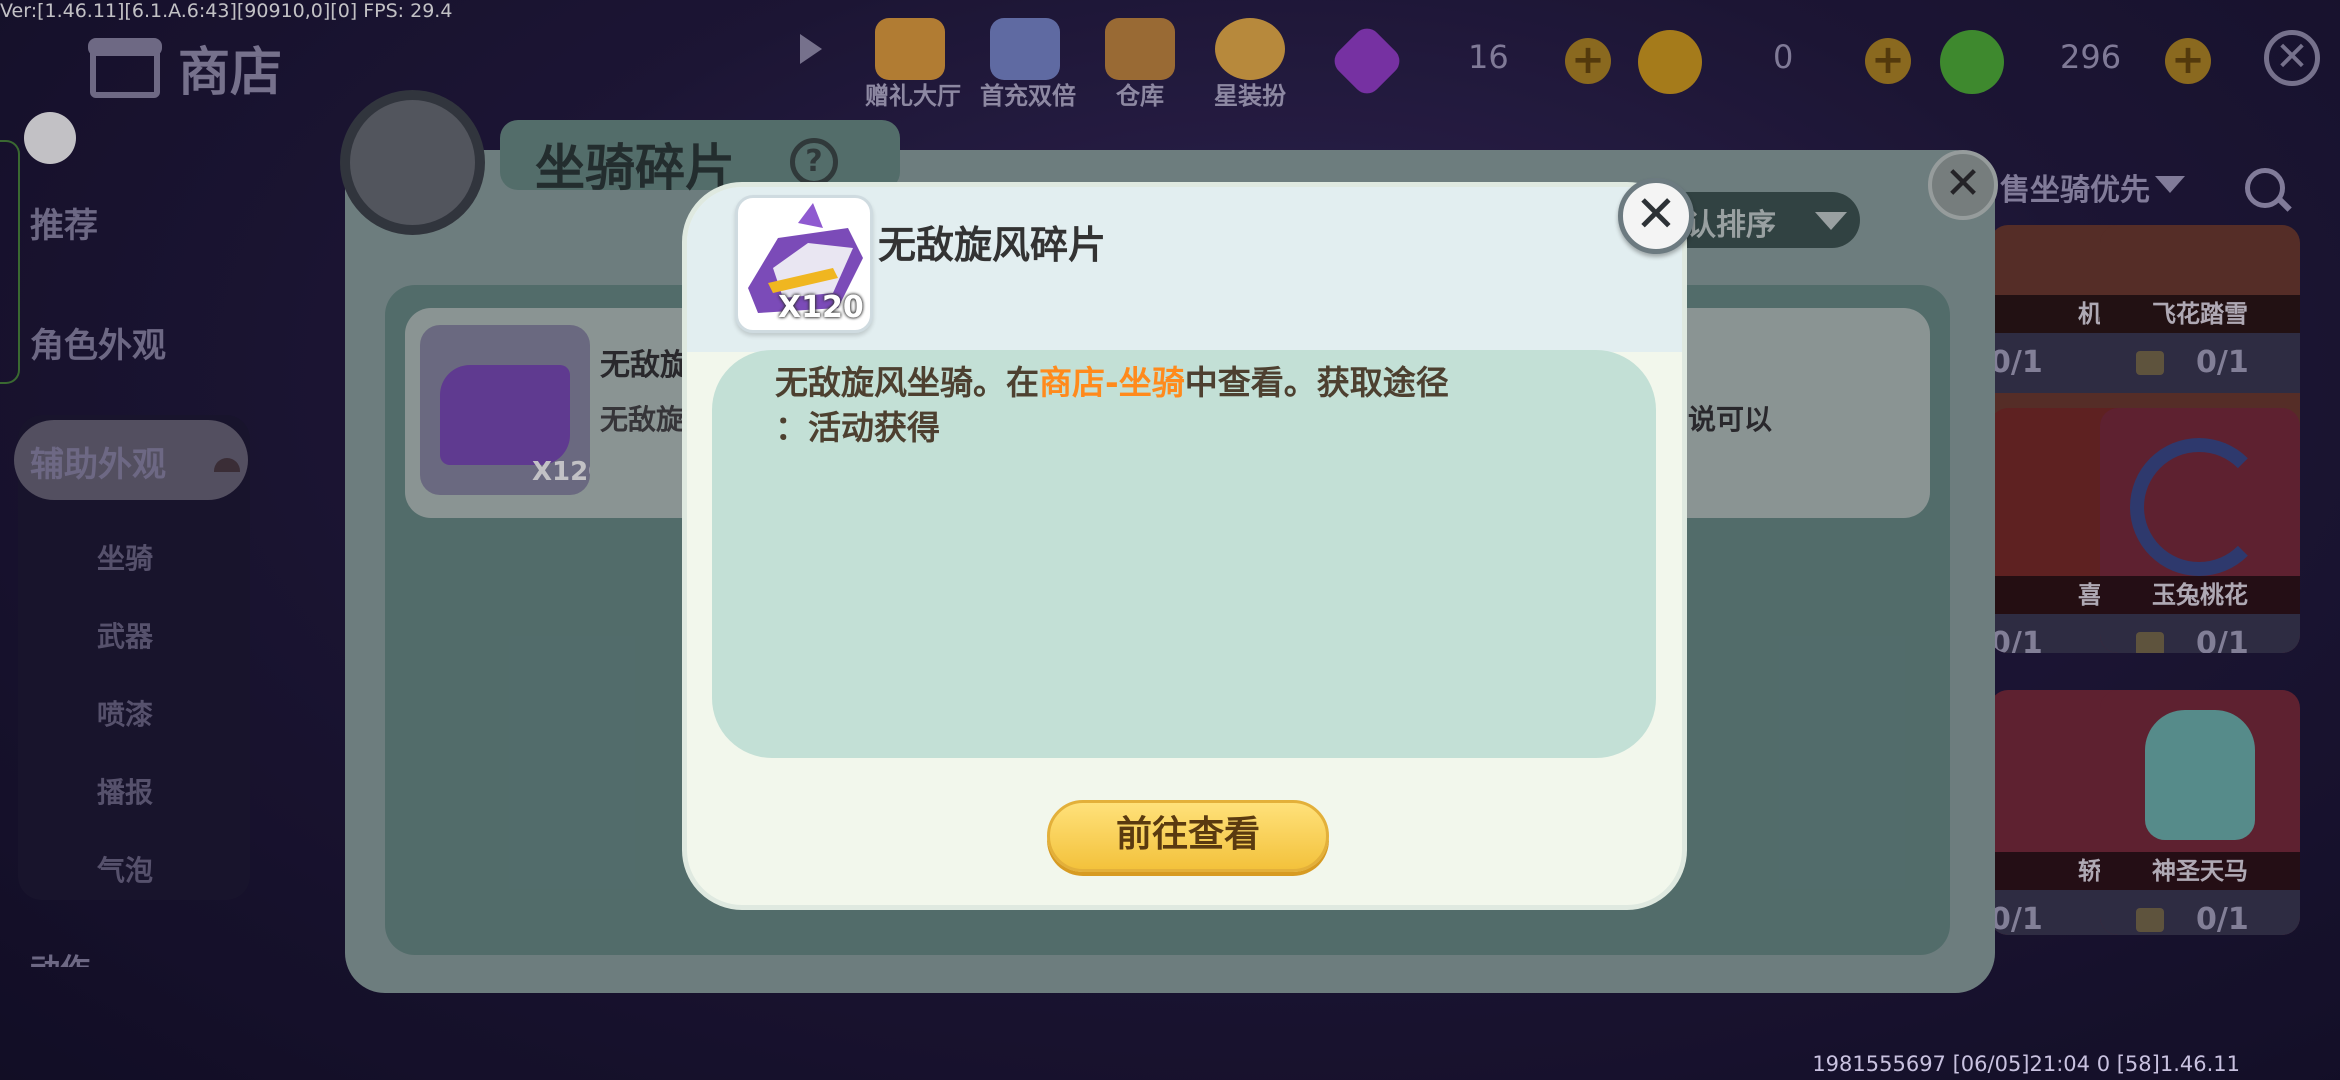 The image size is (2340, 1080). Describe the element at coordinates (2026, 1064) in the screenshot. I see `debug-footer-text: 1981555697 [06/05]21:04 0 [58]1.46.11` at that location.